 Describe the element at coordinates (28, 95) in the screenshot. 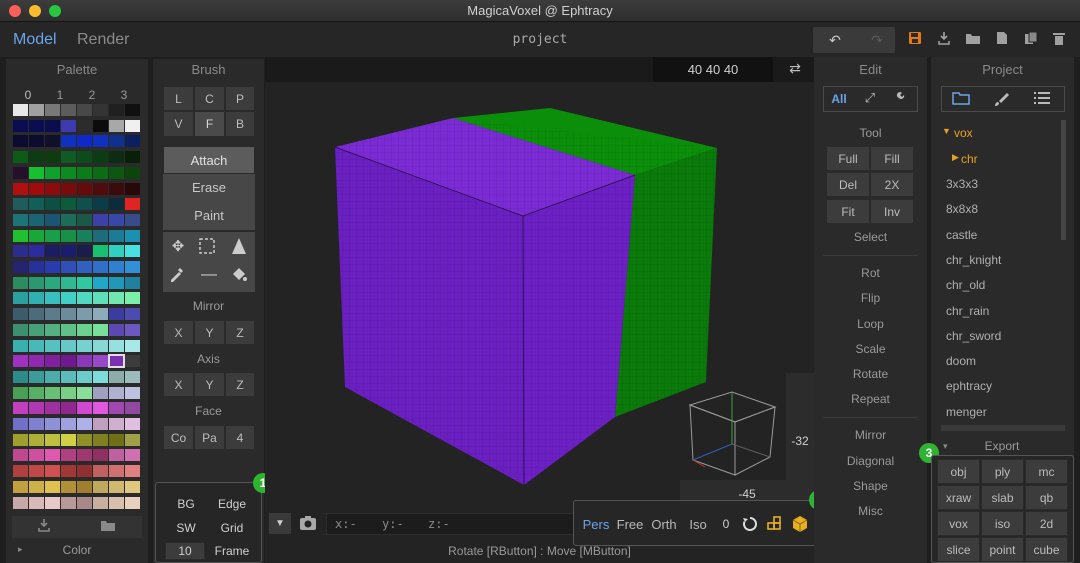

I see `palette-tab-0: 0` at that location.